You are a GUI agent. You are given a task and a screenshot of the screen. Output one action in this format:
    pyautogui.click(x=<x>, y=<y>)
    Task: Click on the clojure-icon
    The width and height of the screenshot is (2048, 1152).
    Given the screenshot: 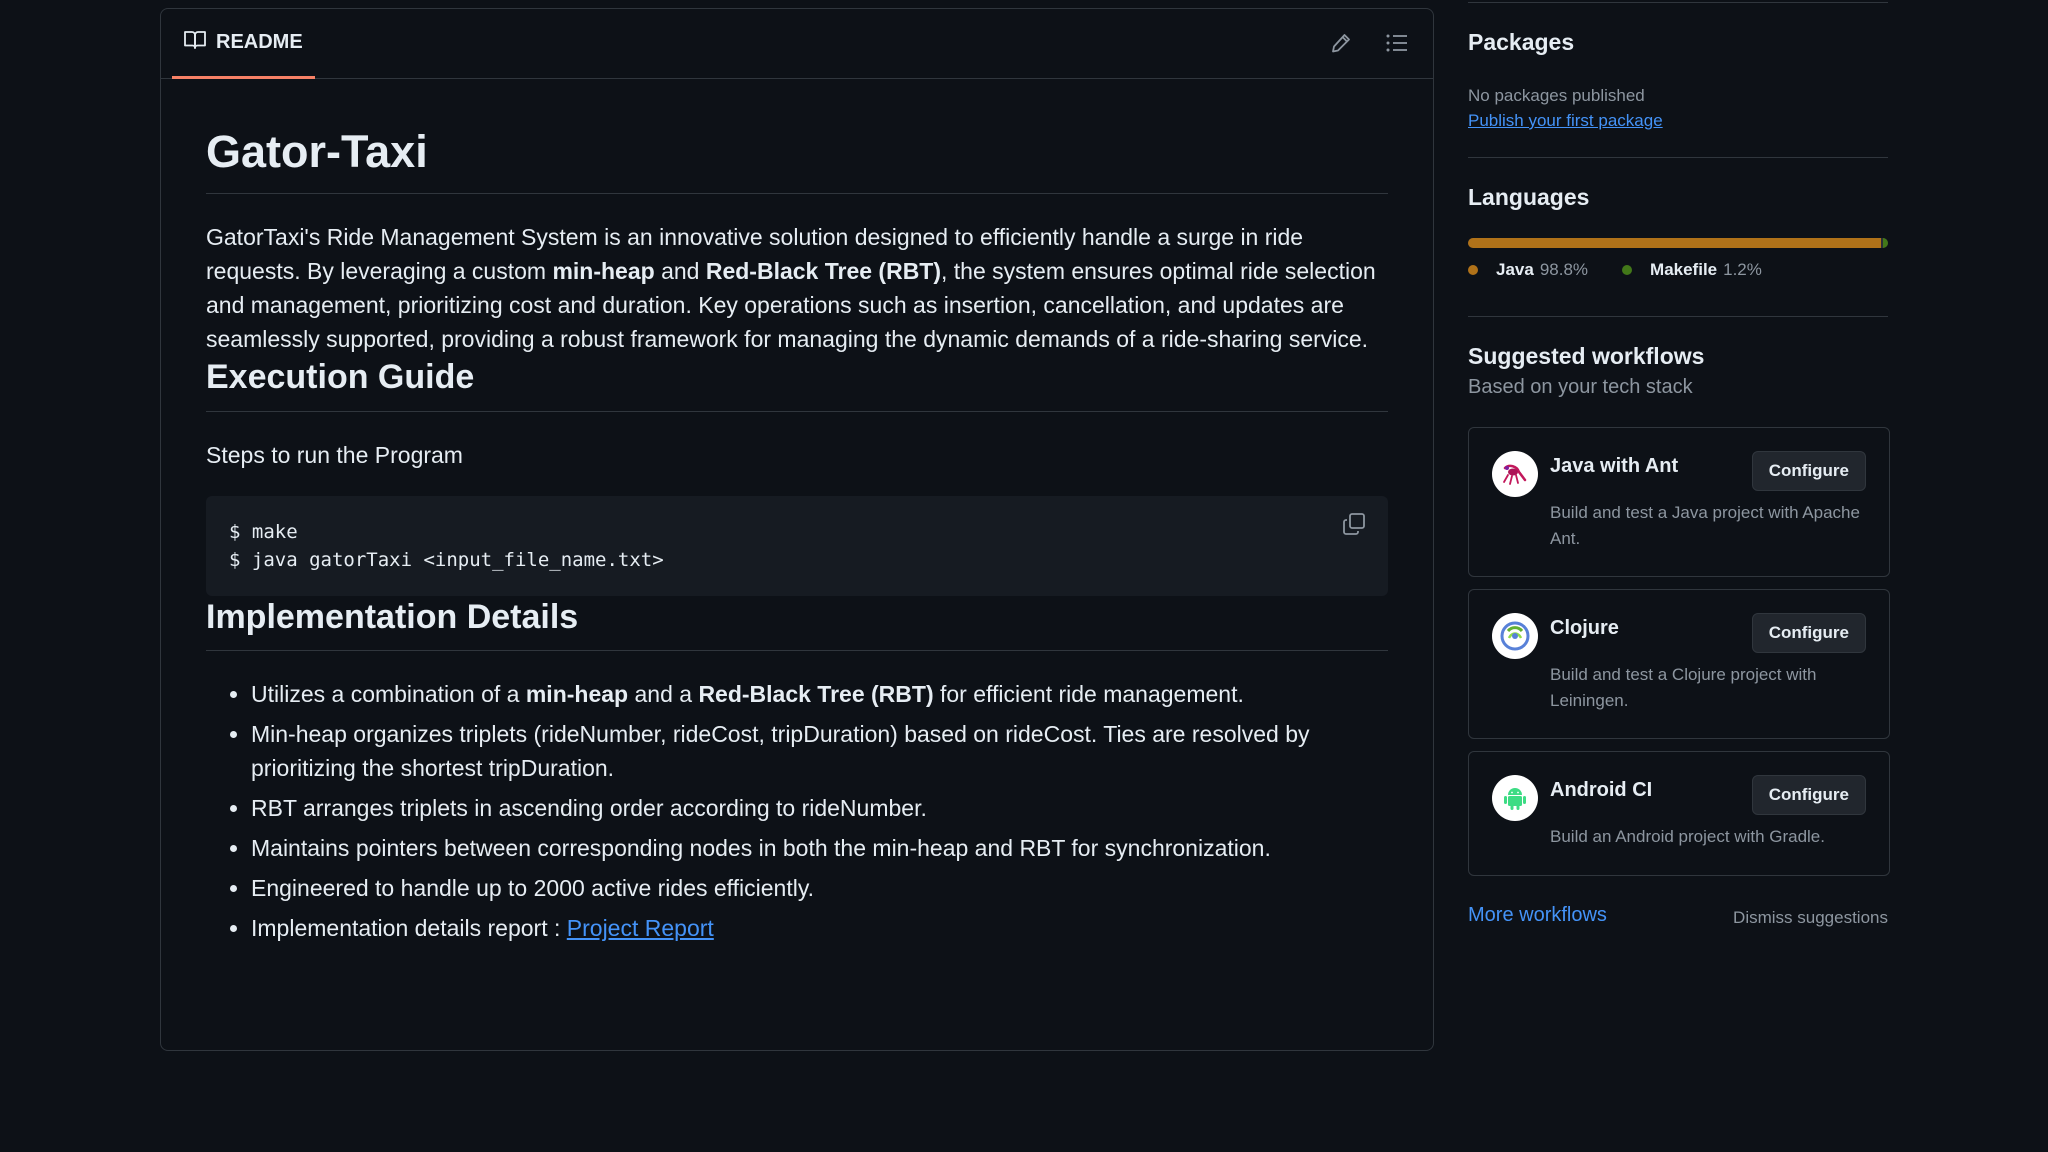 What is the action you would take?
    pyautogui.click(x=1515, y=636)
    